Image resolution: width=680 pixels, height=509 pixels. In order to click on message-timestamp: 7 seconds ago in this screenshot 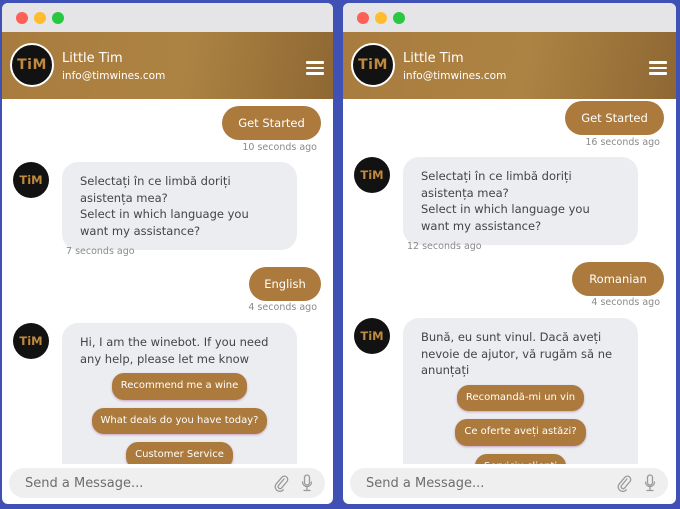, I will do `click(100, 251)`.